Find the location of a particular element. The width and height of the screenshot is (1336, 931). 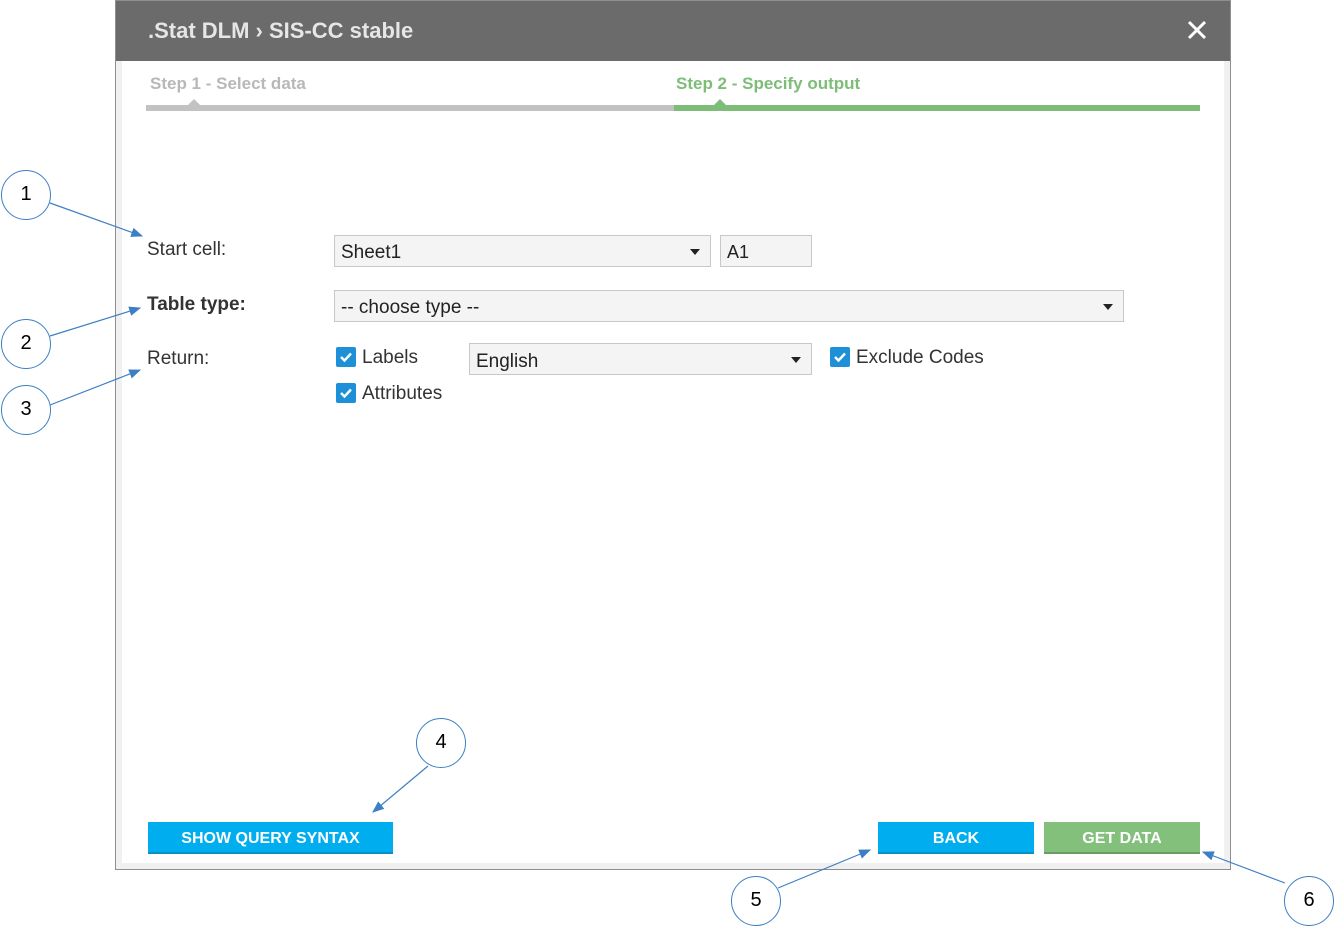

callout-4: 4 is located at coordinates (441, 743).